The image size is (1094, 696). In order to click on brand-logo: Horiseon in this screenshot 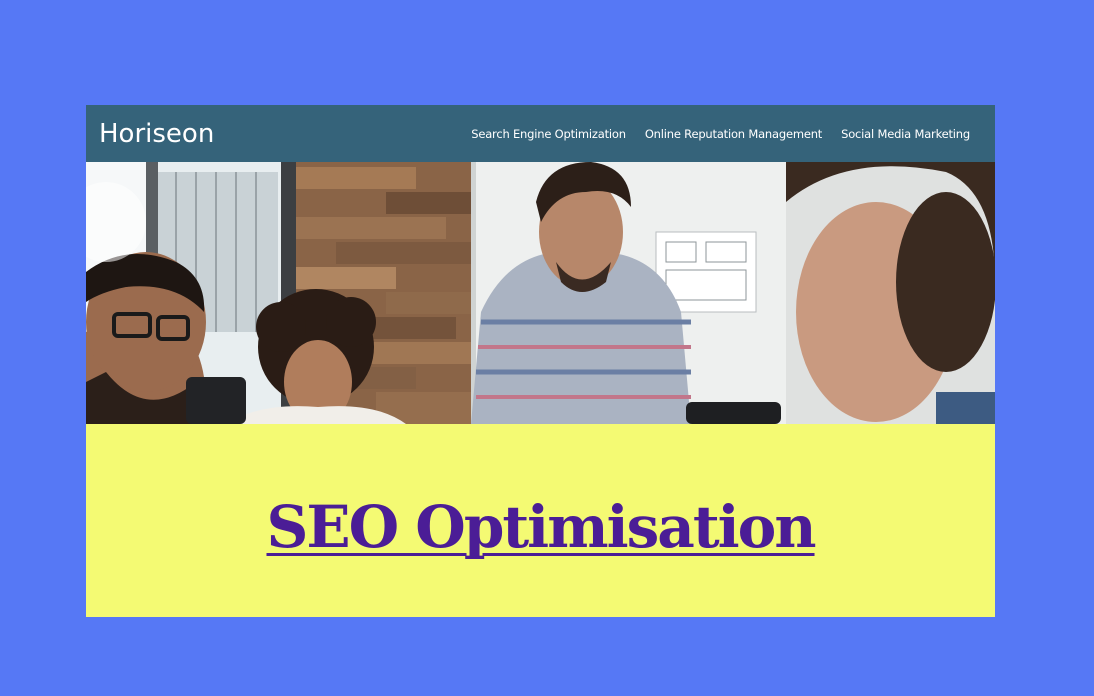, I will do `click(156, 134)`.